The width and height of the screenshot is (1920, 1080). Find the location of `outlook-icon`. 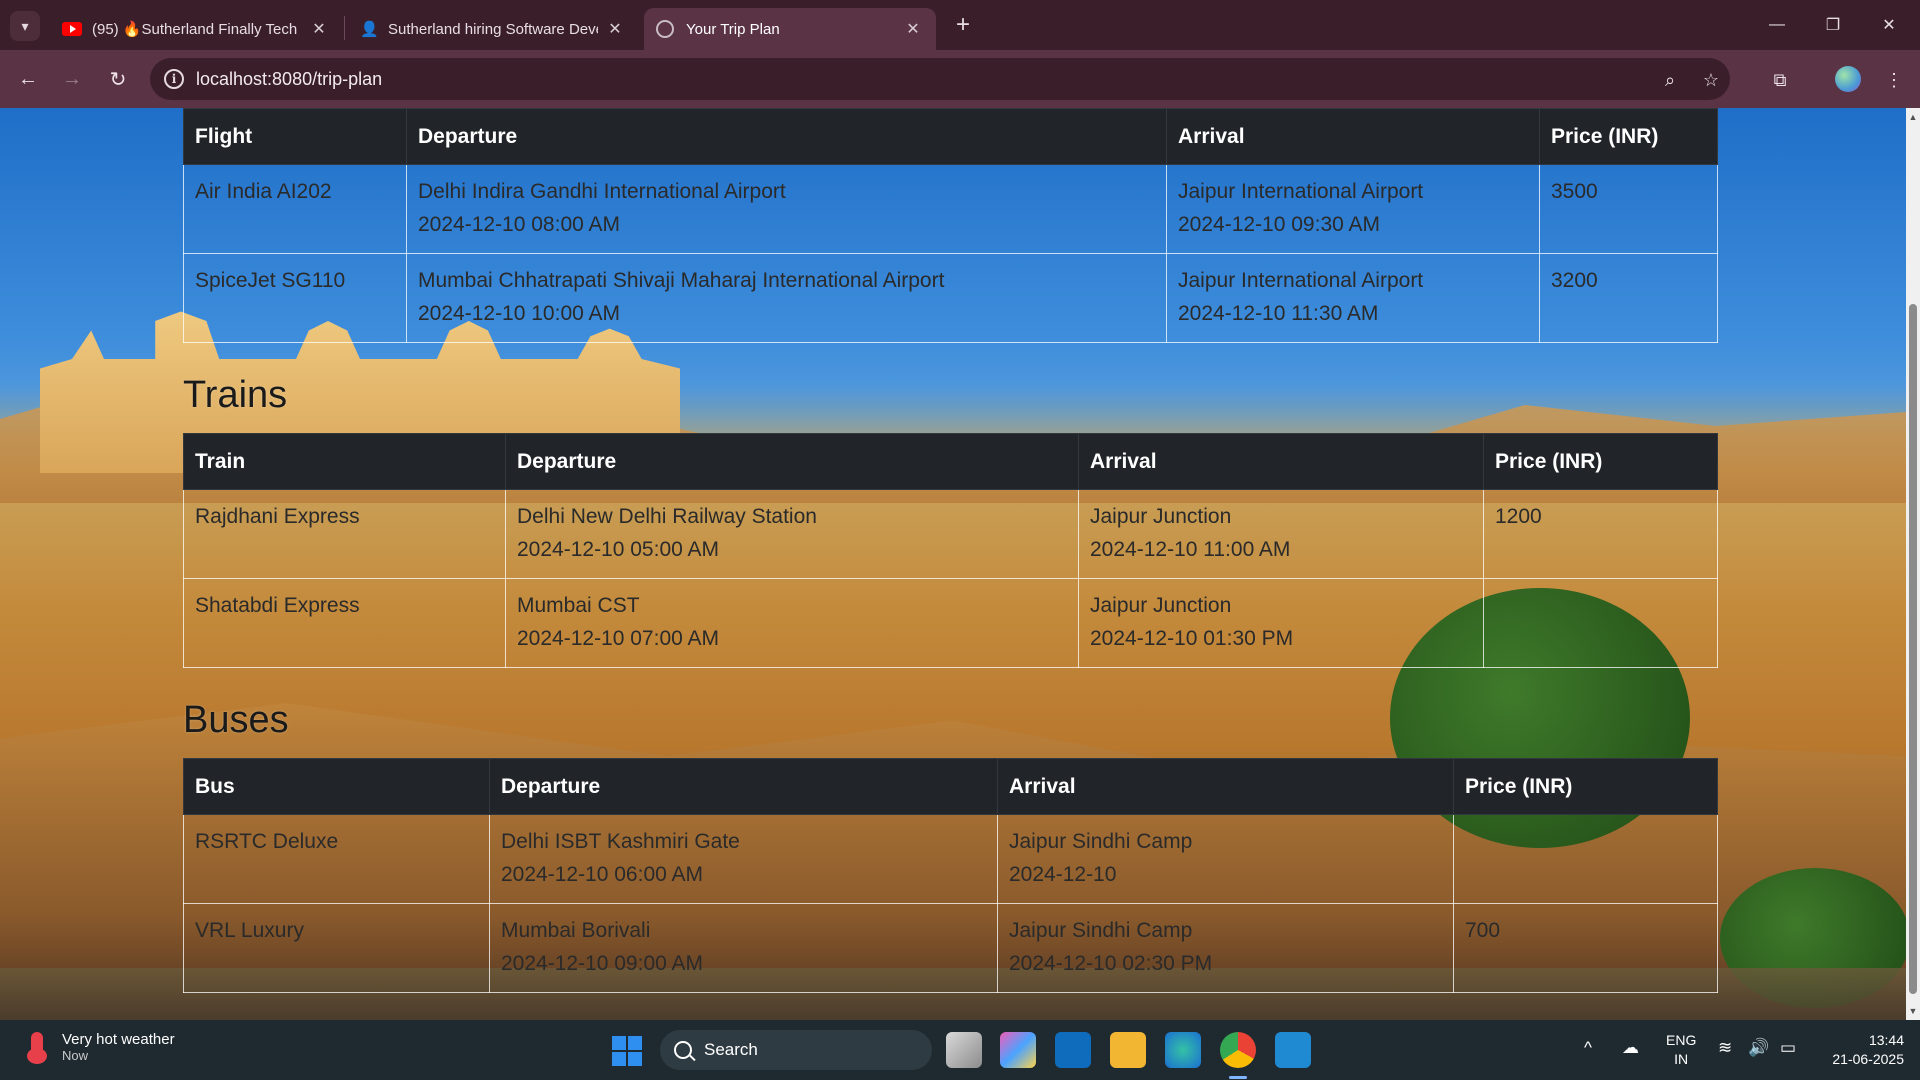

outlook-icon is located at coordinates (1073, 1050).